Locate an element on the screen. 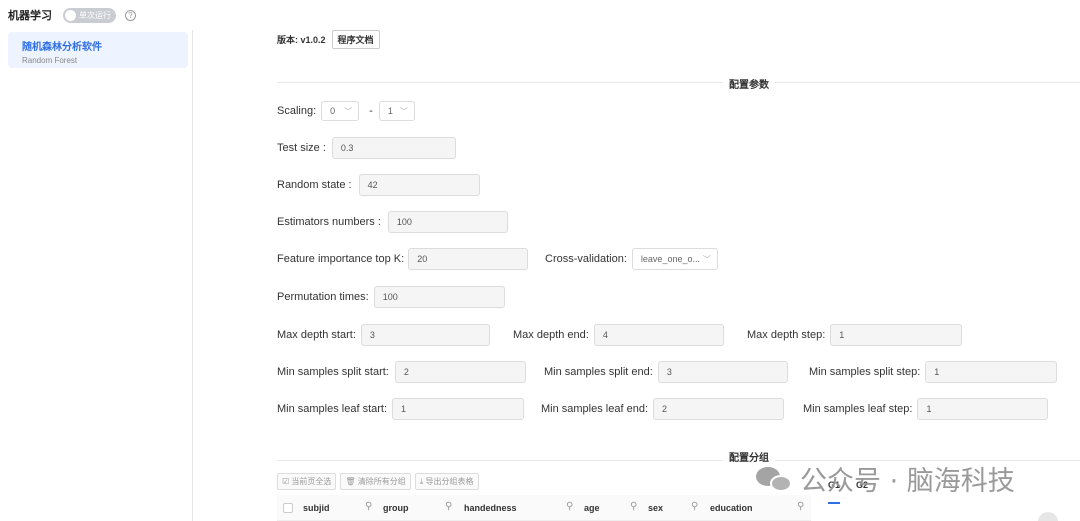 Image resolution: width=1080 pixels, height=521 pixels. estimators-field: Estimators numbers : 100 is located at coordinates (392, 222).